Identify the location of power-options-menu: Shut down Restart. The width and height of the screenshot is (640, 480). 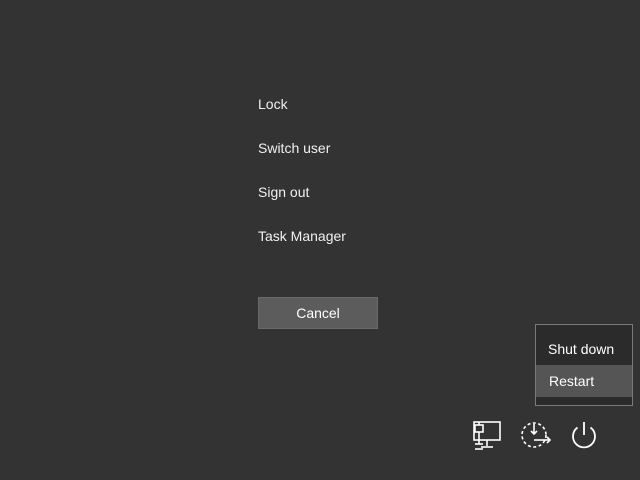
(584, 365).